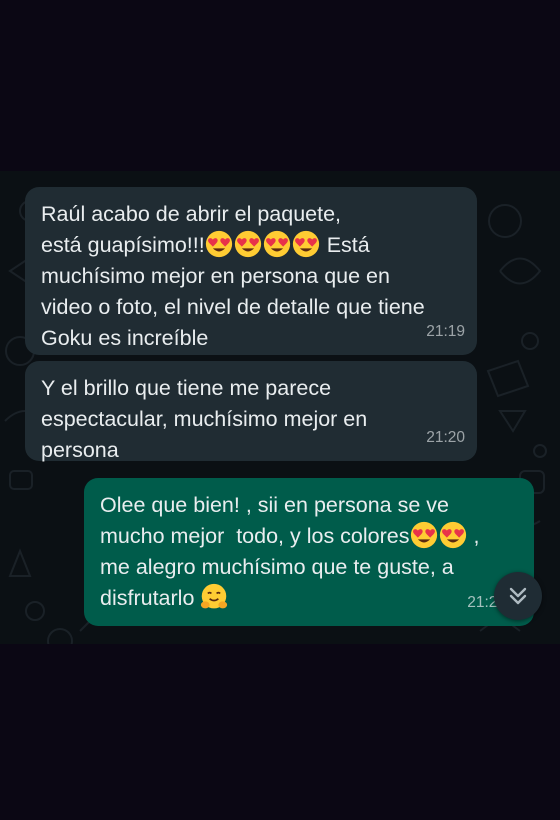 The image size is (560, 820). I want to click on scroll-to-bottom-button, so click(518, 596).